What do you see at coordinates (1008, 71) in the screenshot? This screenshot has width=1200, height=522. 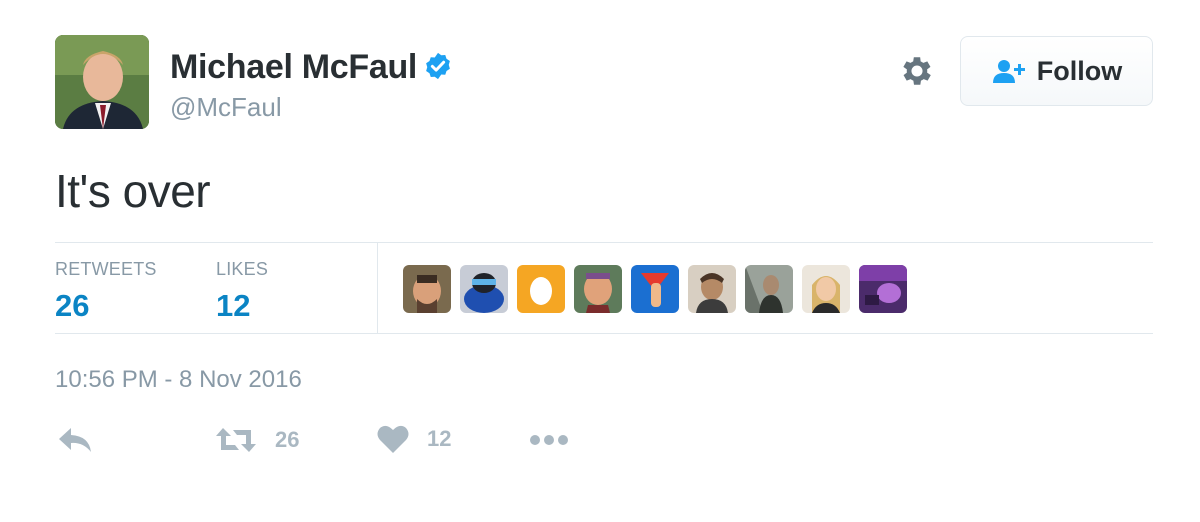 I see `add-user-icon` at bounding box center [1008, 71].